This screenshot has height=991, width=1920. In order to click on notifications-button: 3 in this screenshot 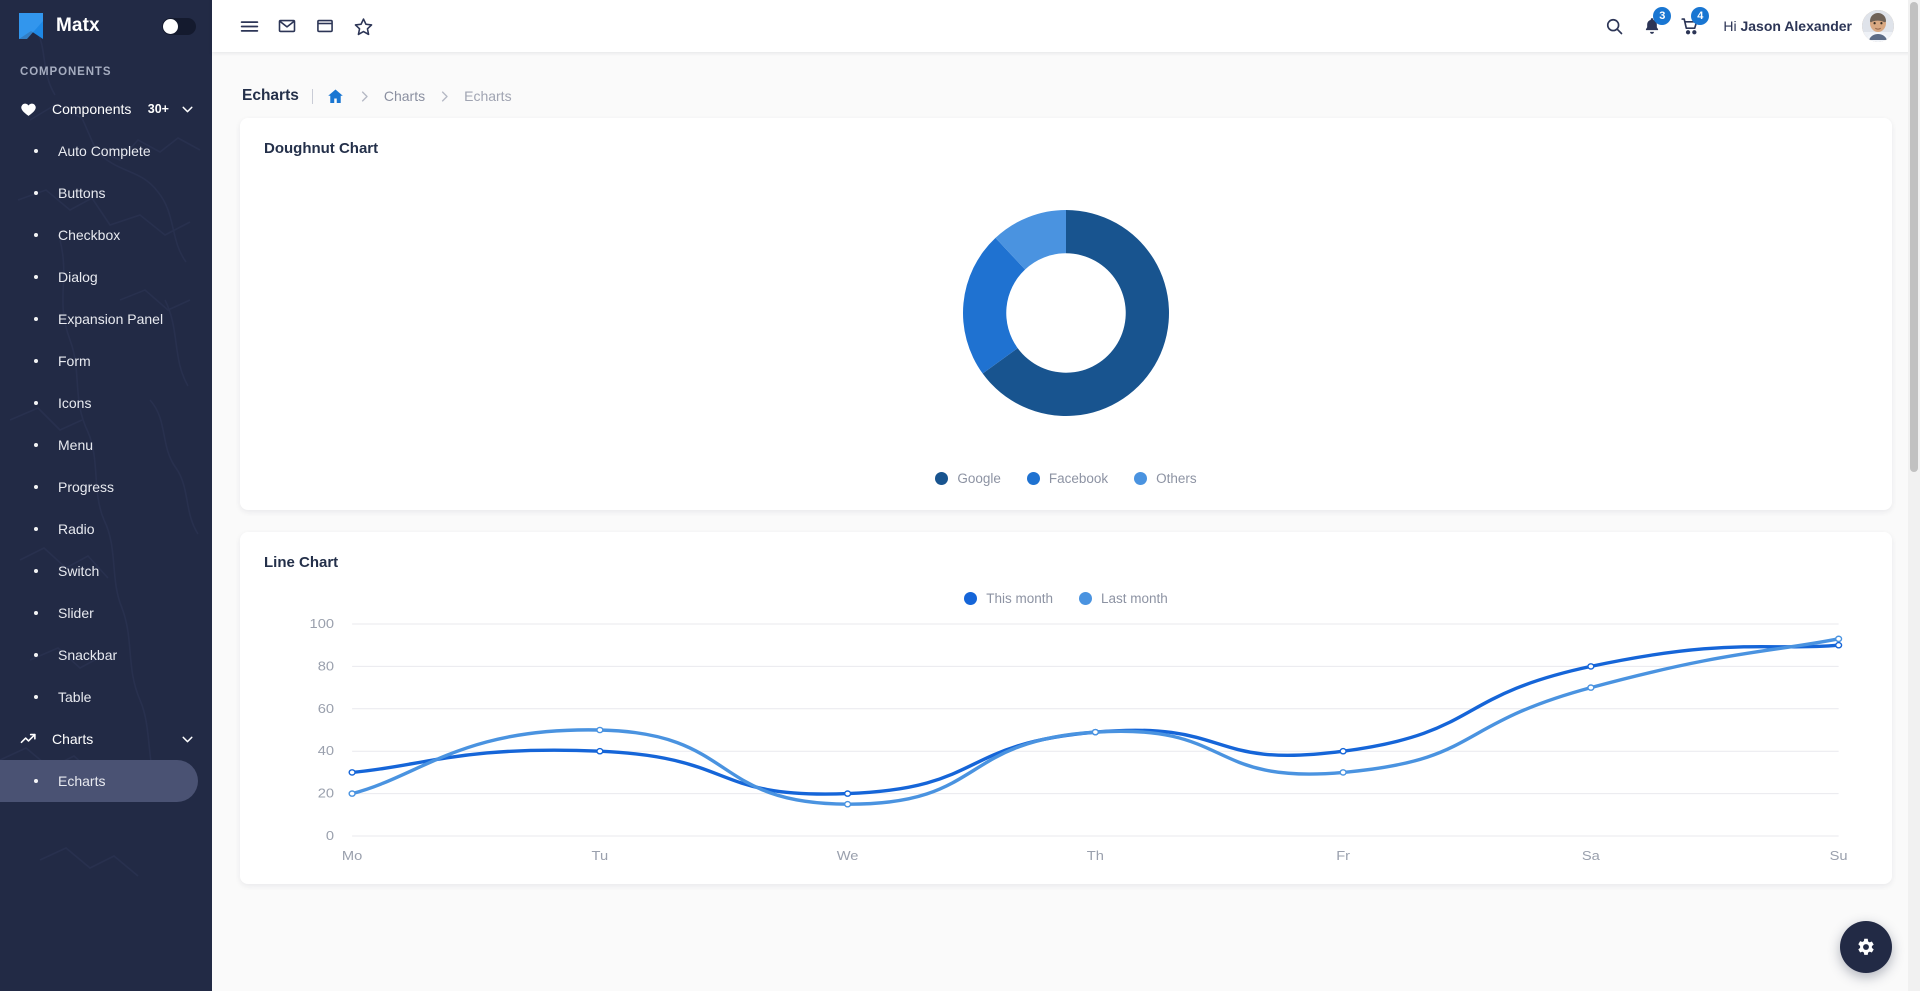, I will do `click(1652, 26)`.